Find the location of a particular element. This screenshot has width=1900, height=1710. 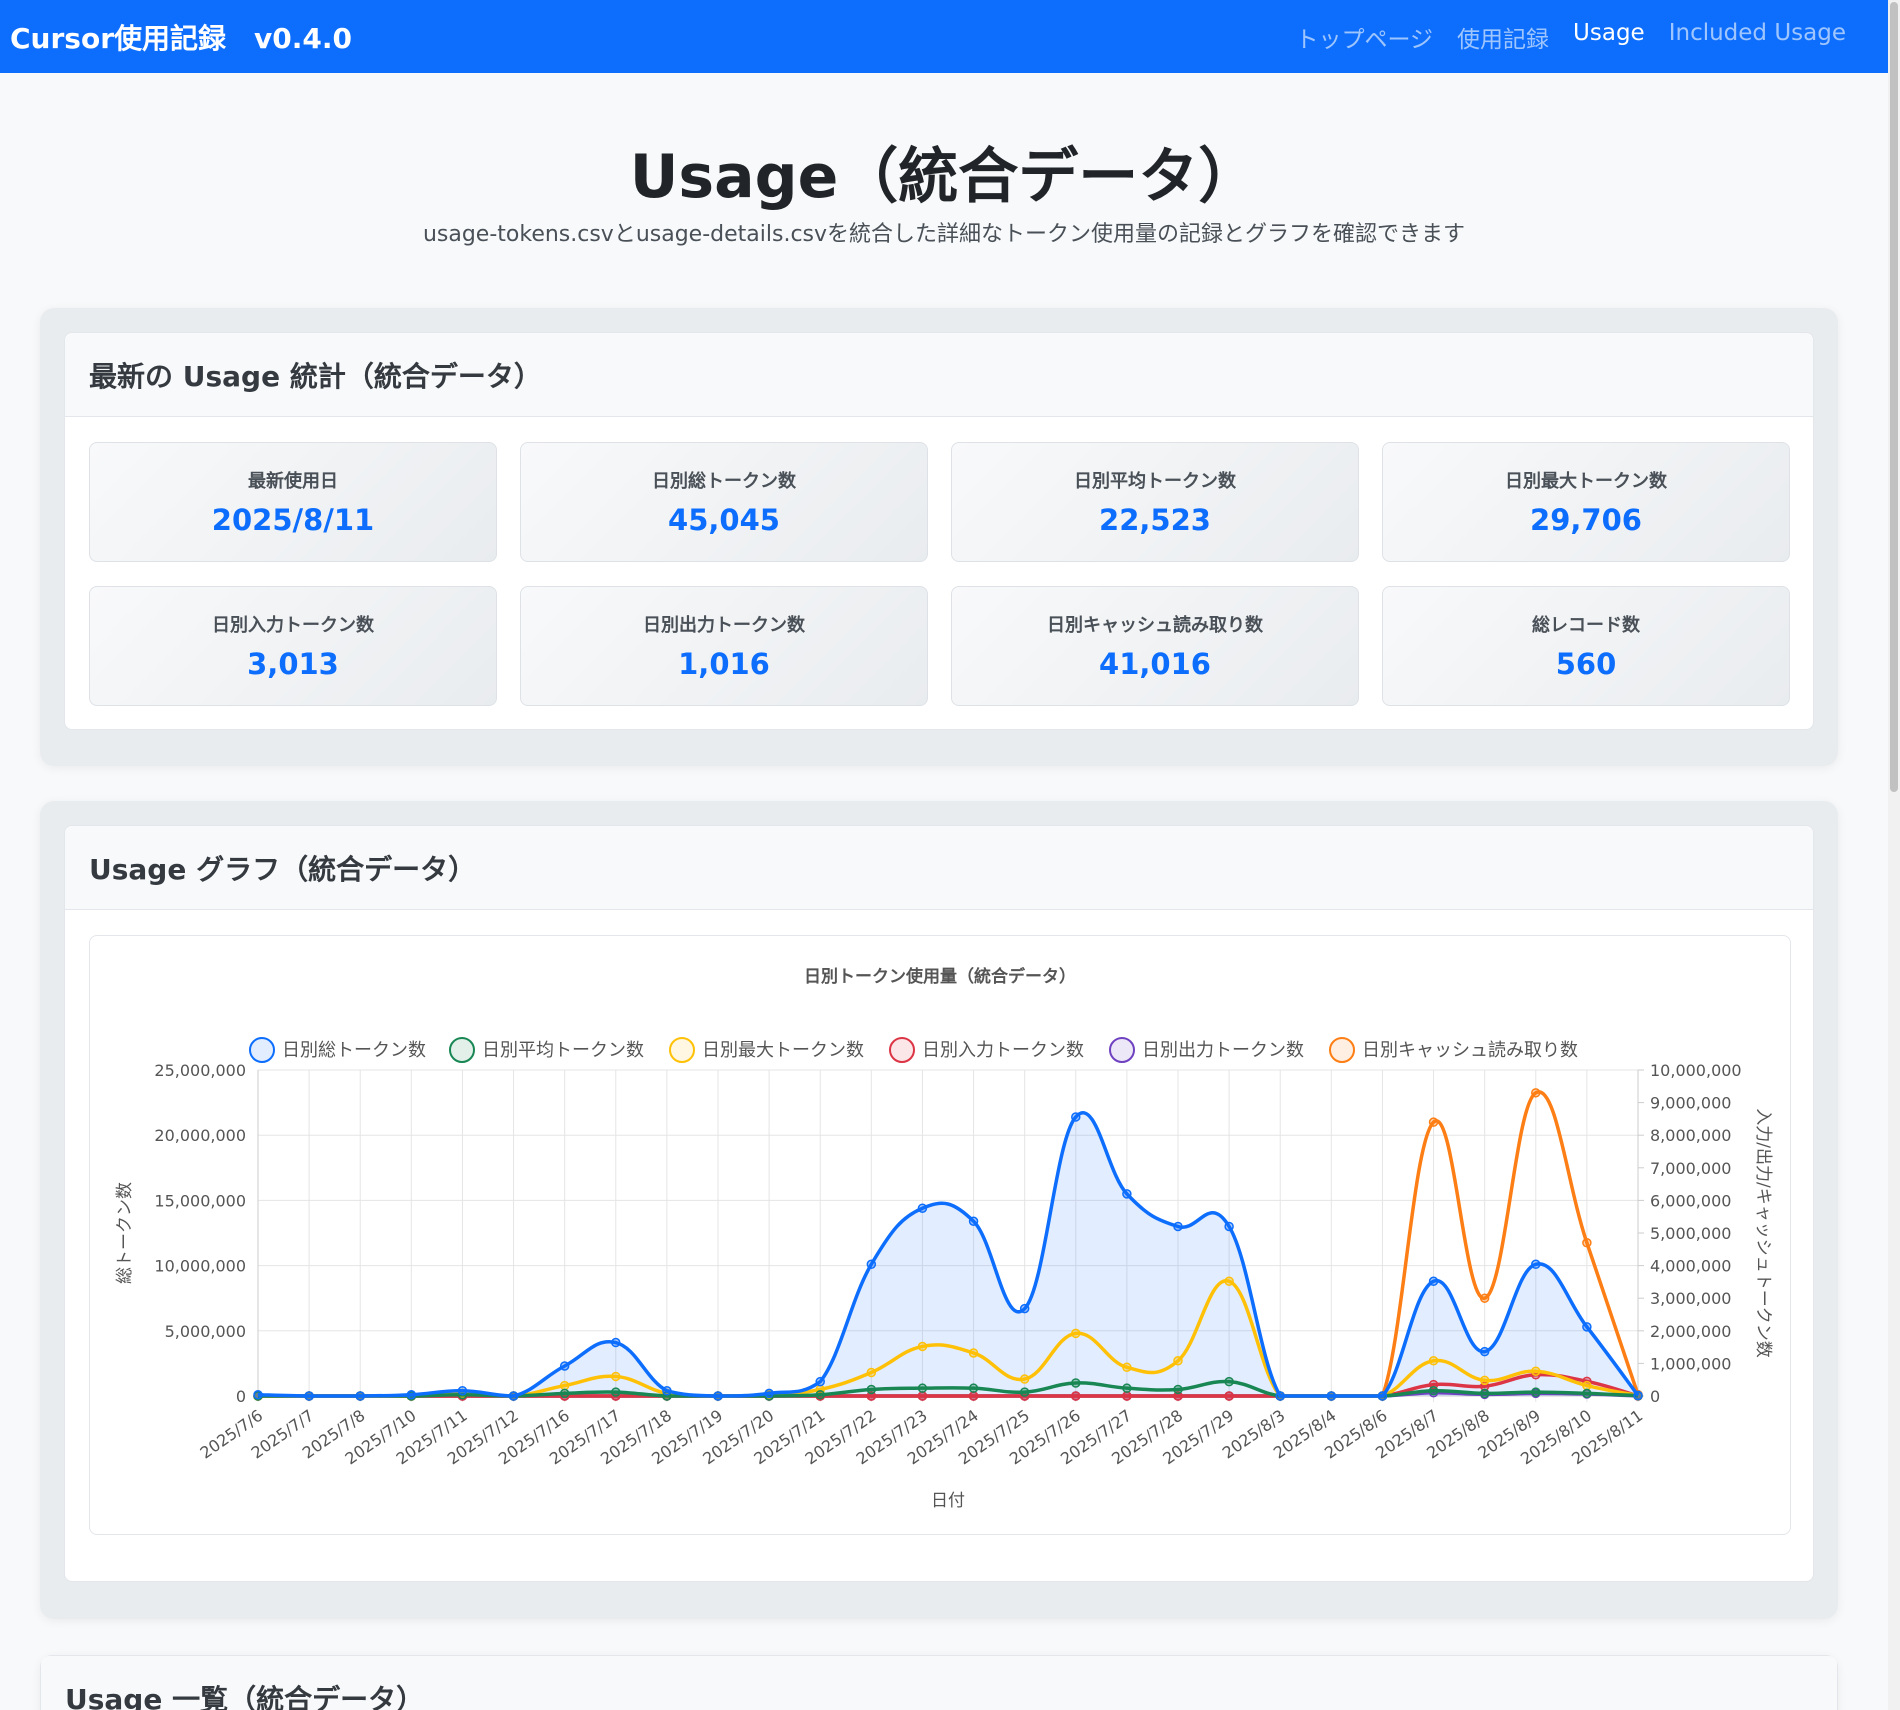

stat-value: 3,013 is located at coordinates (293, 664).